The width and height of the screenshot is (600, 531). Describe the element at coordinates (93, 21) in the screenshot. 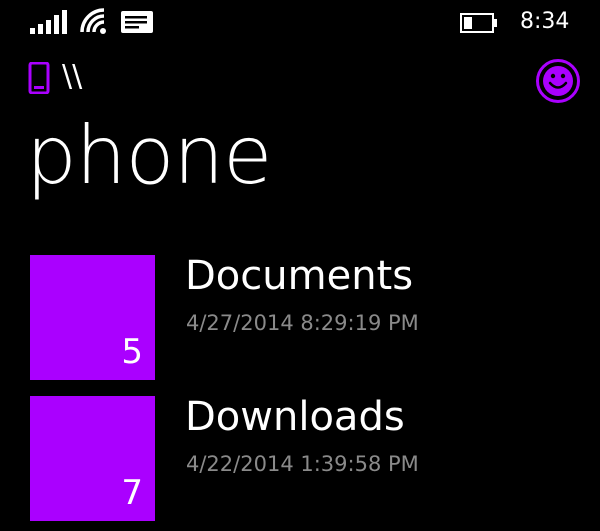

I see `wifi-icon` at that location.